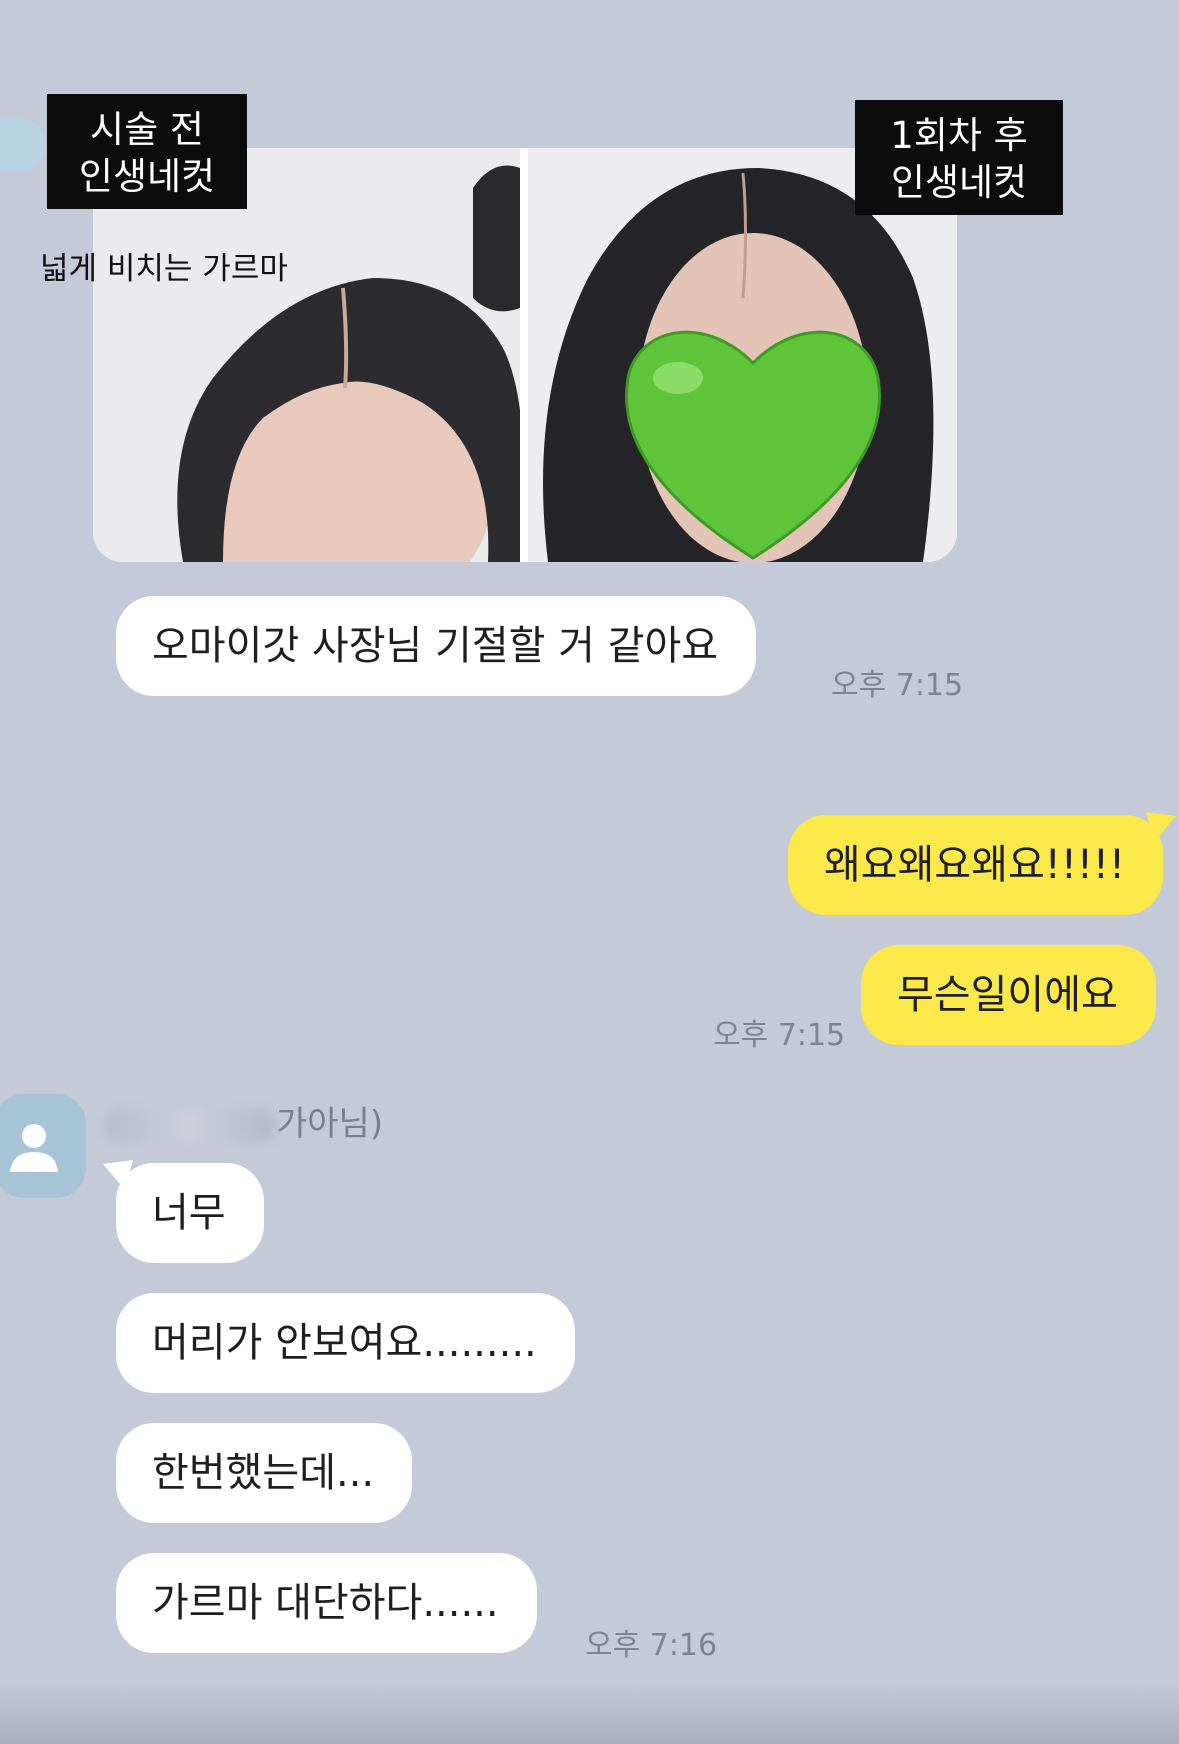 This screenshot has width=1179, height=1744. Describe the element at coordinates (164, 269) in the screenshot. I see `parting-label: 넓게 비치는 가르마` at that location.